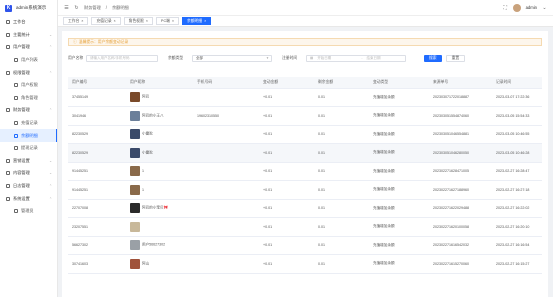 The height and width of the screenshot is (297, 553). I want to click on sidebar-item: 用户管理 ⌃, so click(28, 47).